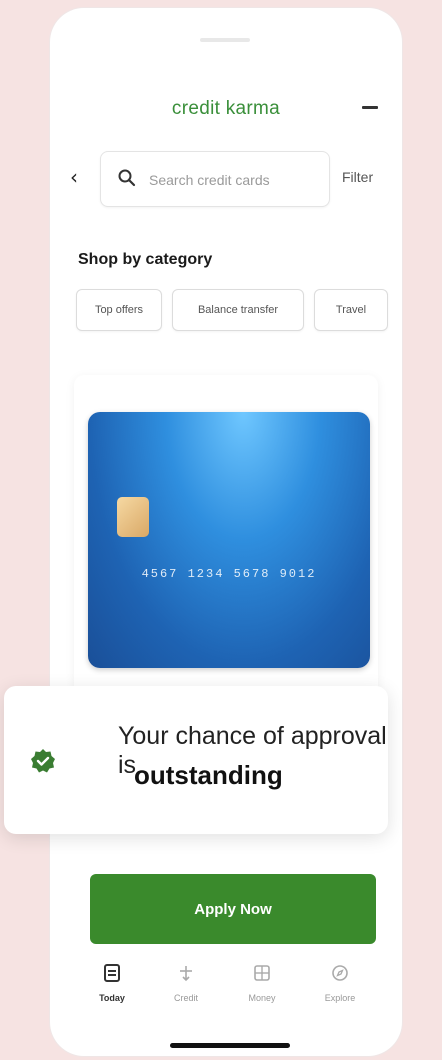 This screenshot has height=1060, width=442. I want to click on chip-balance-transfer: Balance transfer, so click(238, 310).